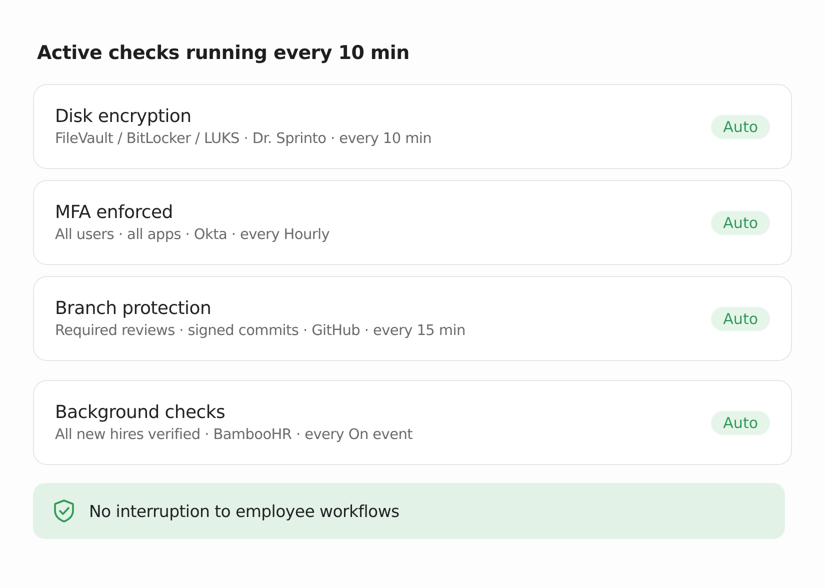 The height and width of the screenshot is (588, 825). What do you see at coordinates (140, 412) in the screenshot?
I see `check-title: Background checks` at bounding box center [140, 412].